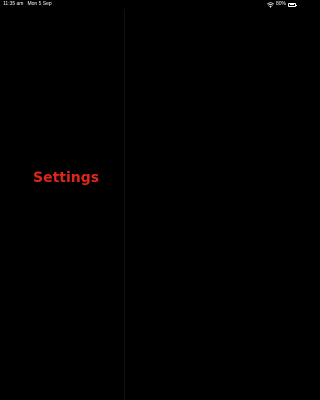 This screenshot has width=320, height=400. I want to click on battery-icon, so click(292, 4).